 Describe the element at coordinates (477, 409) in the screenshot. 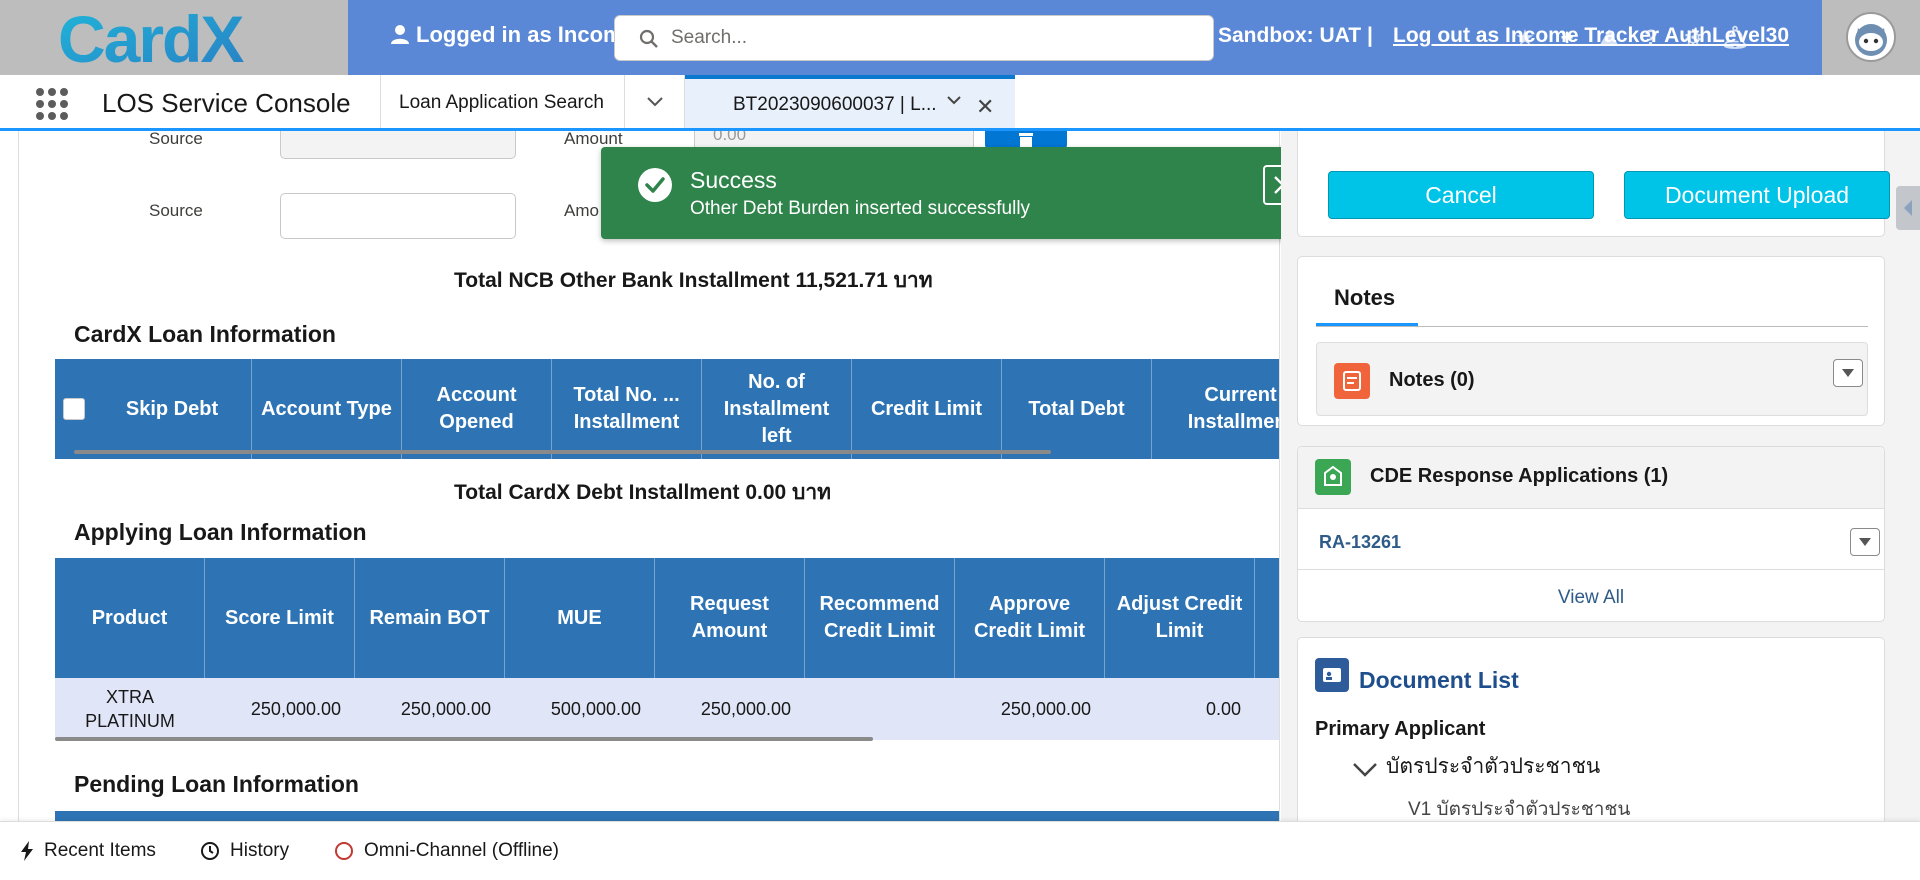

I see `column-header: Account Opened` at that location.